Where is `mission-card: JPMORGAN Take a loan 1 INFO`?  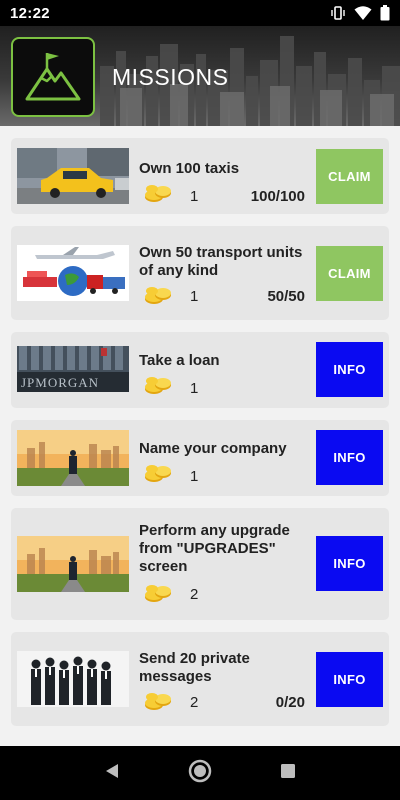 mission-card: JPMORGAN Take a loan 1 INFO is located at coordinates (200, 370).